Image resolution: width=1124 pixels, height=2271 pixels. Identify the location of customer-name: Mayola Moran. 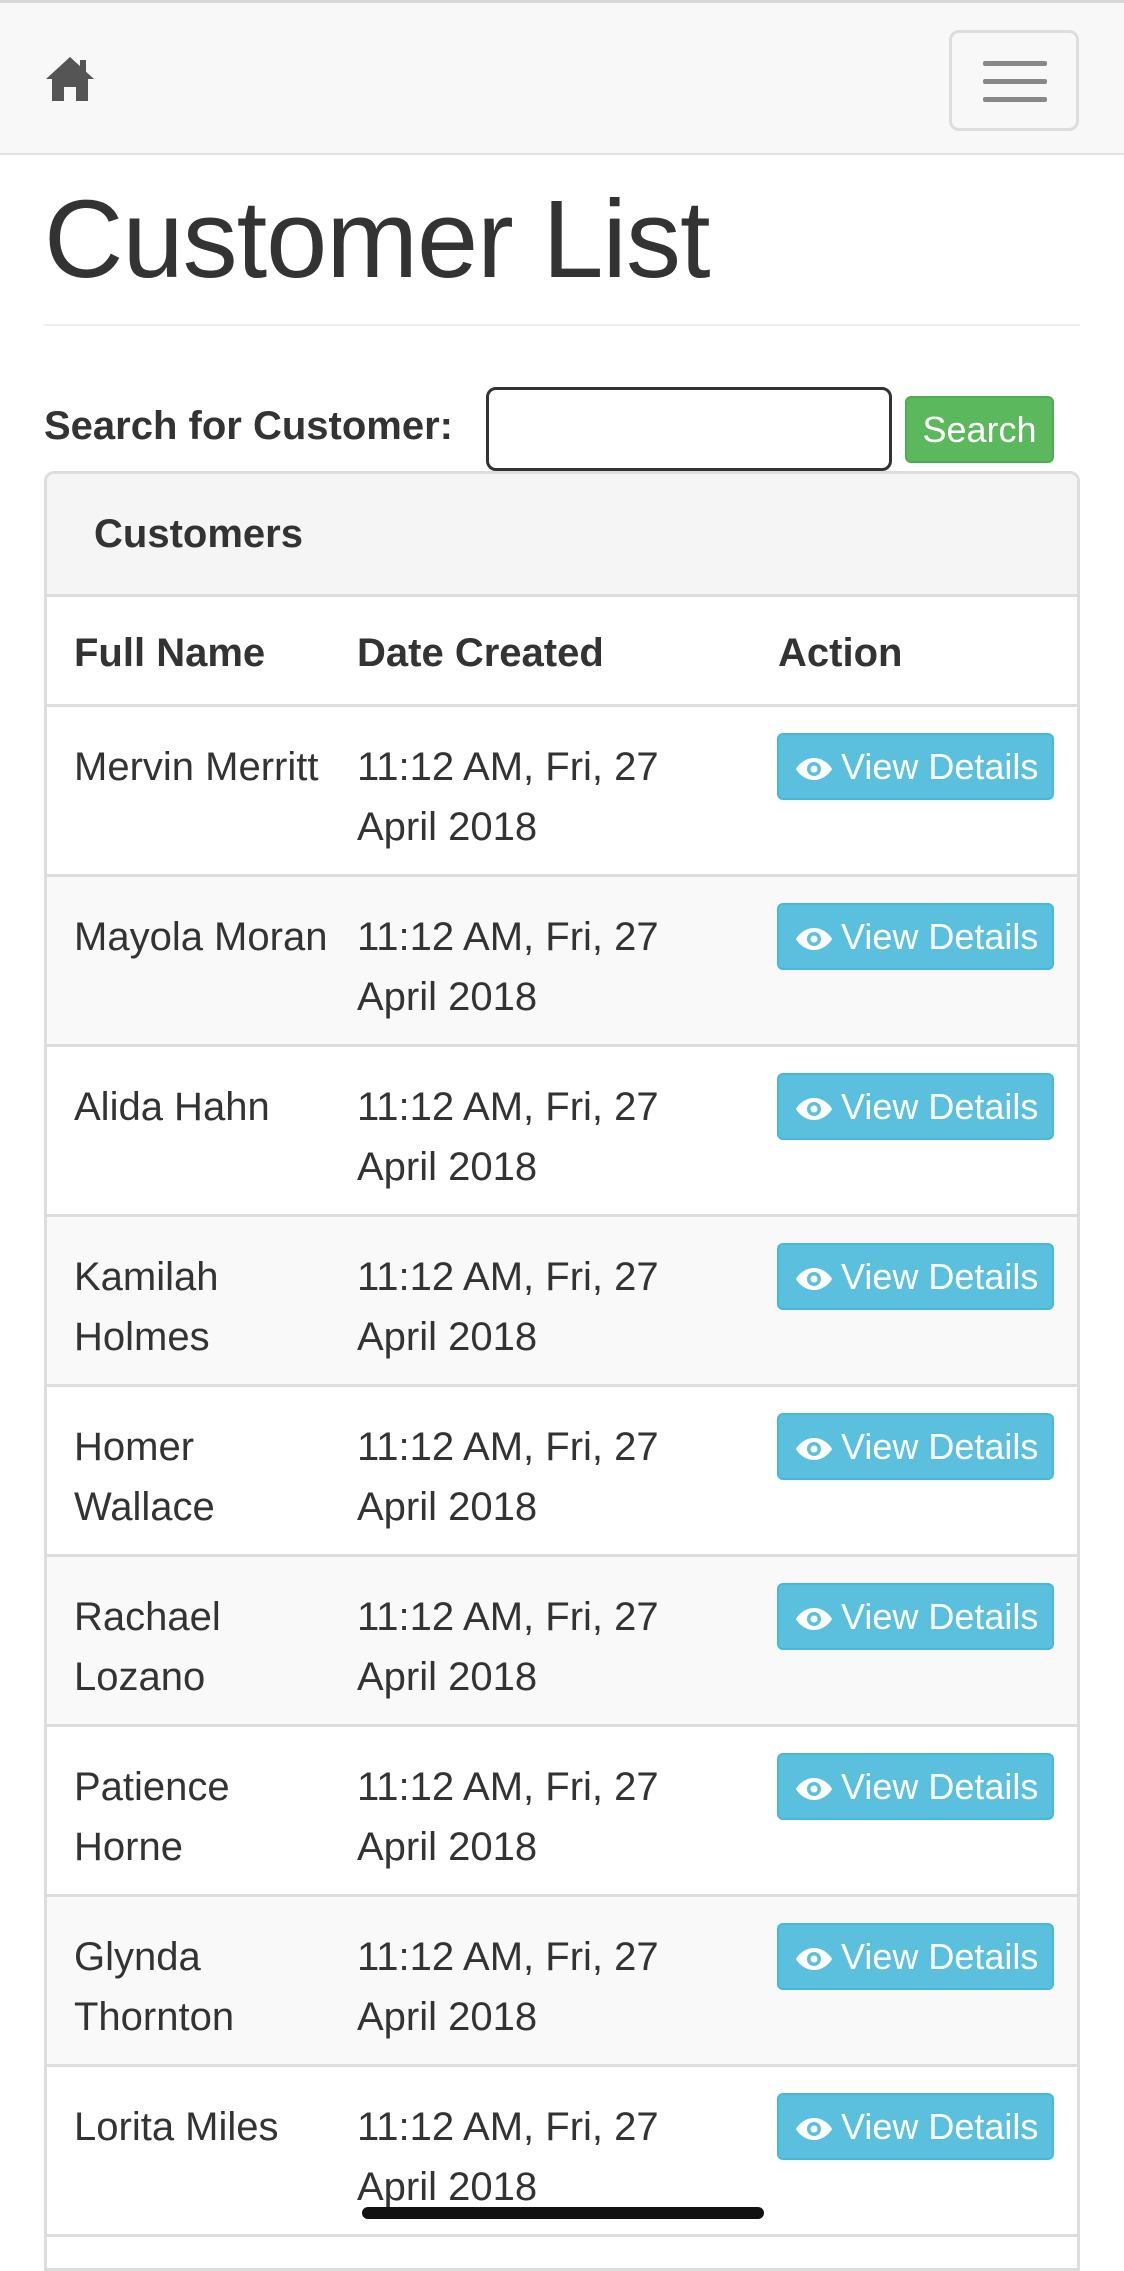
(201, 937).